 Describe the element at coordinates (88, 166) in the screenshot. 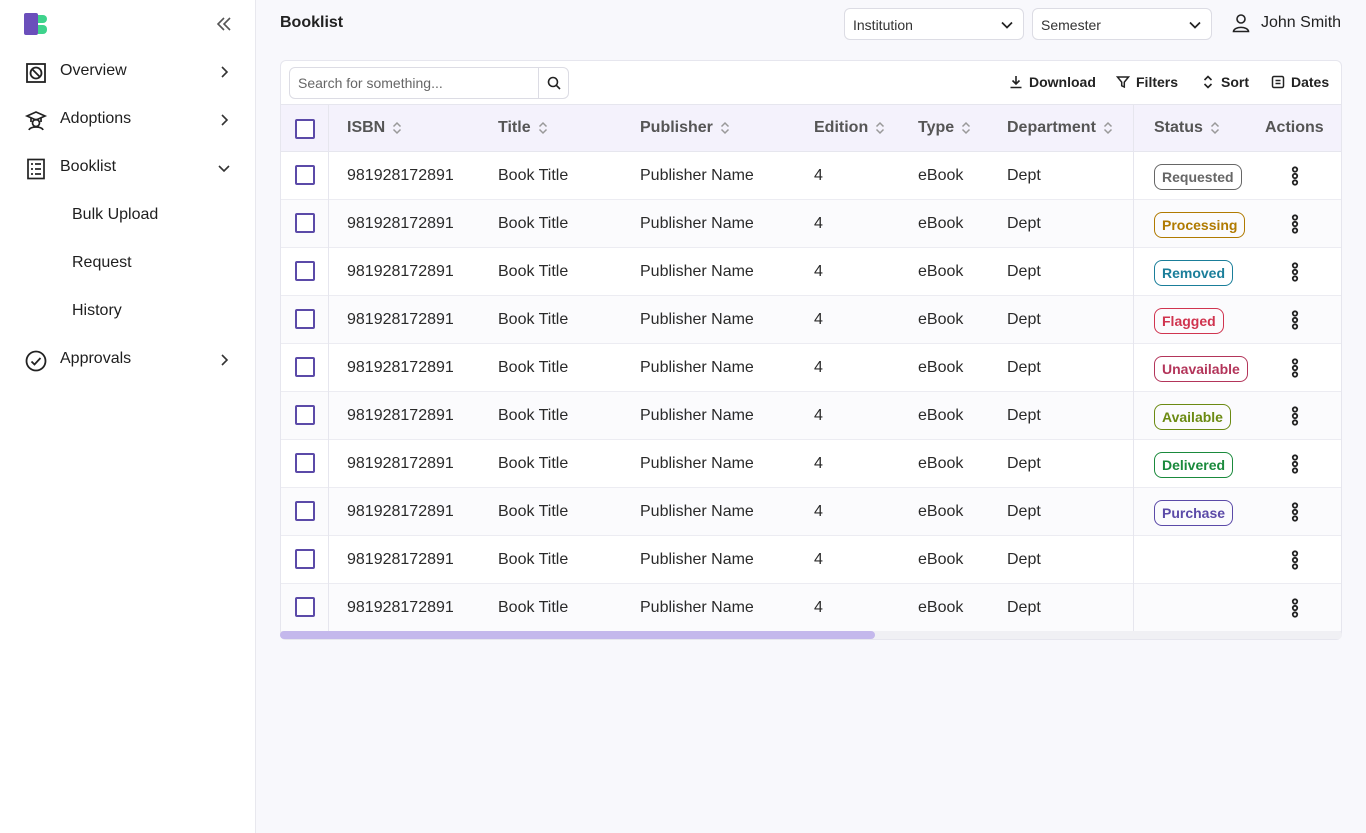

I see `sidebar-item-label: Booklist` at that location.